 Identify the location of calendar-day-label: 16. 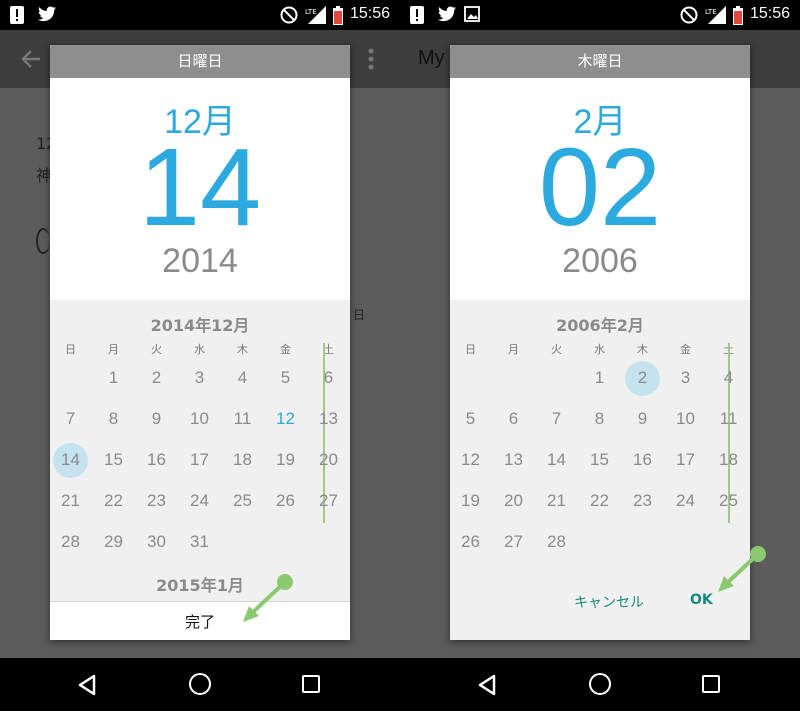
(642, 459).